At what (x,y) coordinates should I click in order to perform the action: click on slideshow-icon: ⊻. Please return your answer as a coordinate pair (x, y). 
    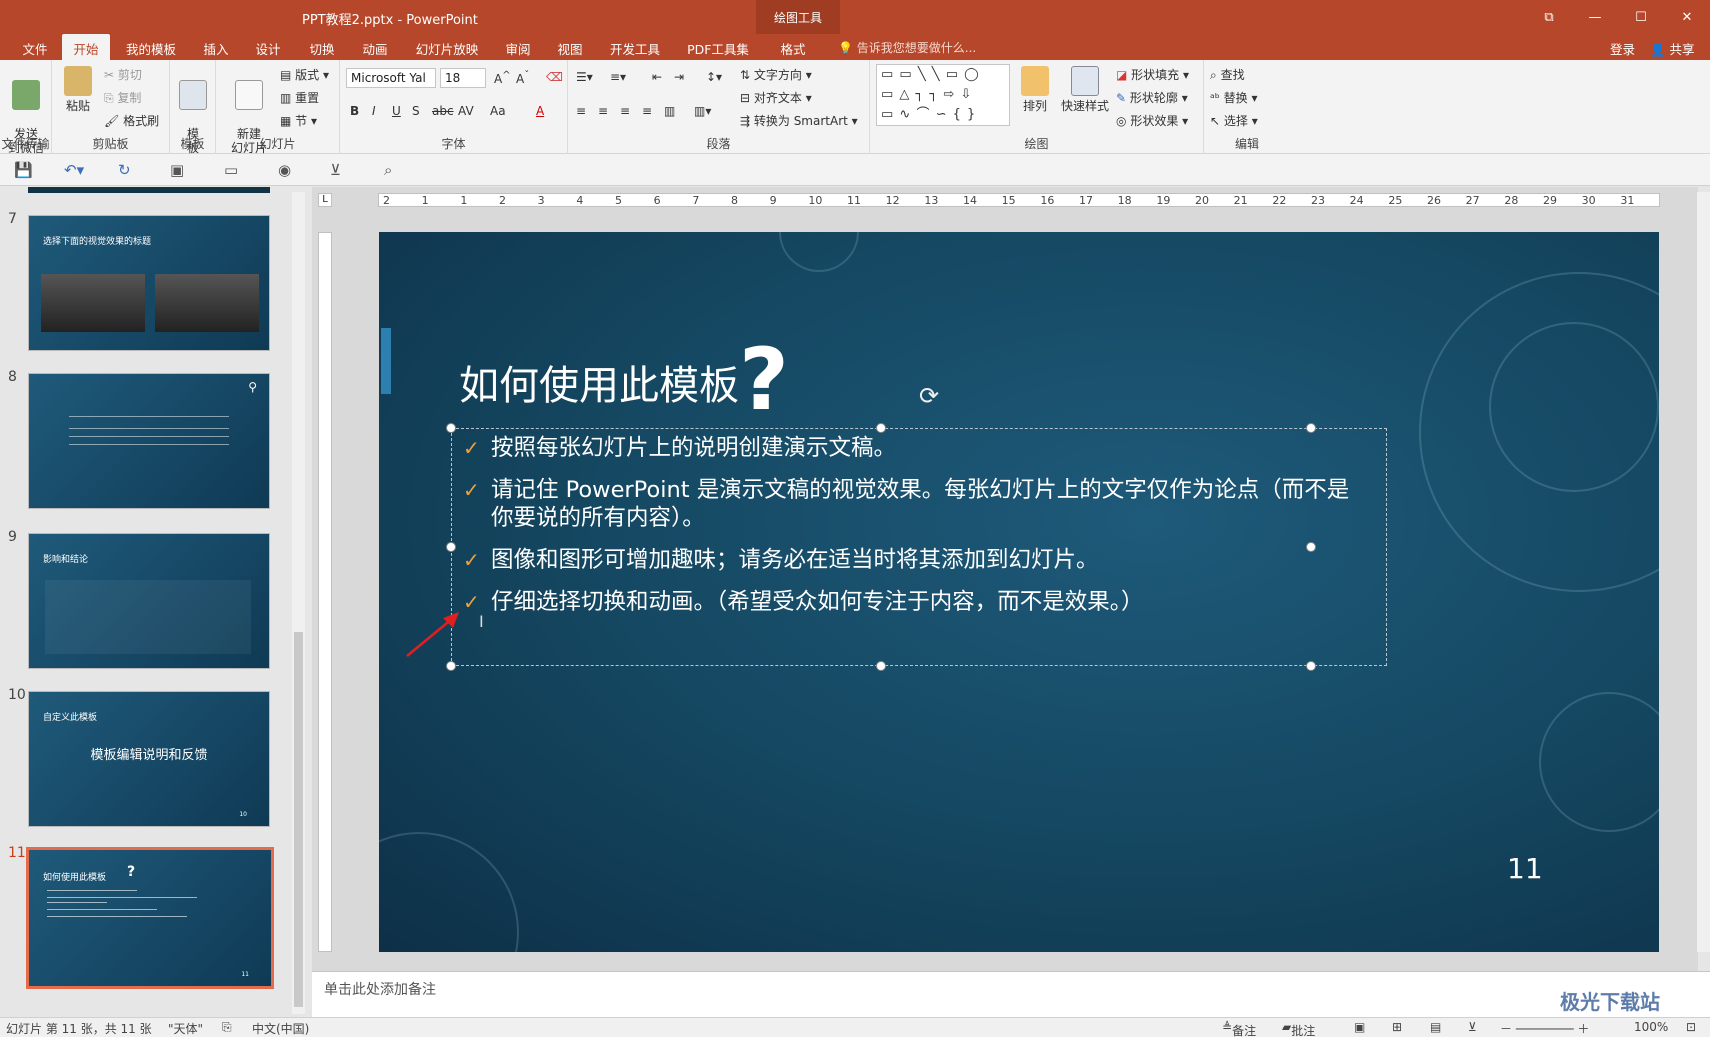
    Looking at the image, I should click on (1472, 1027).